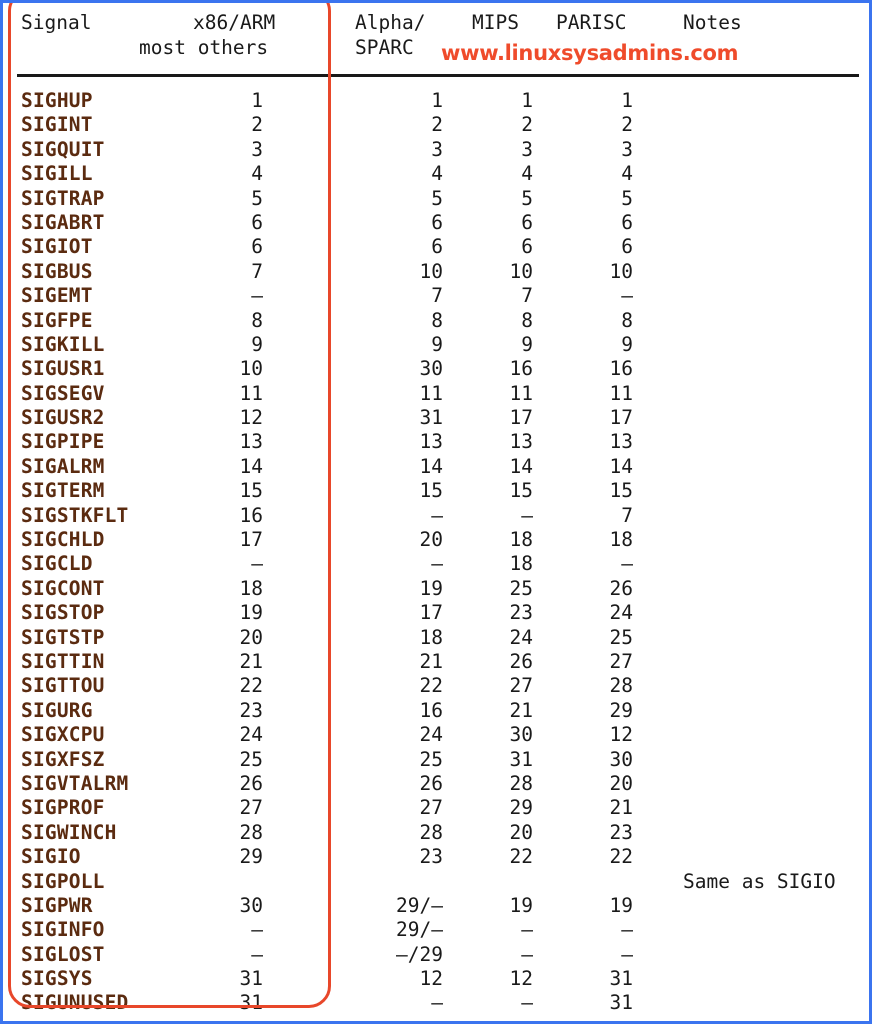  Describe the element at coordinates (251, 418) in the screenshot. I see `x86-value-cell: 12` at that location.